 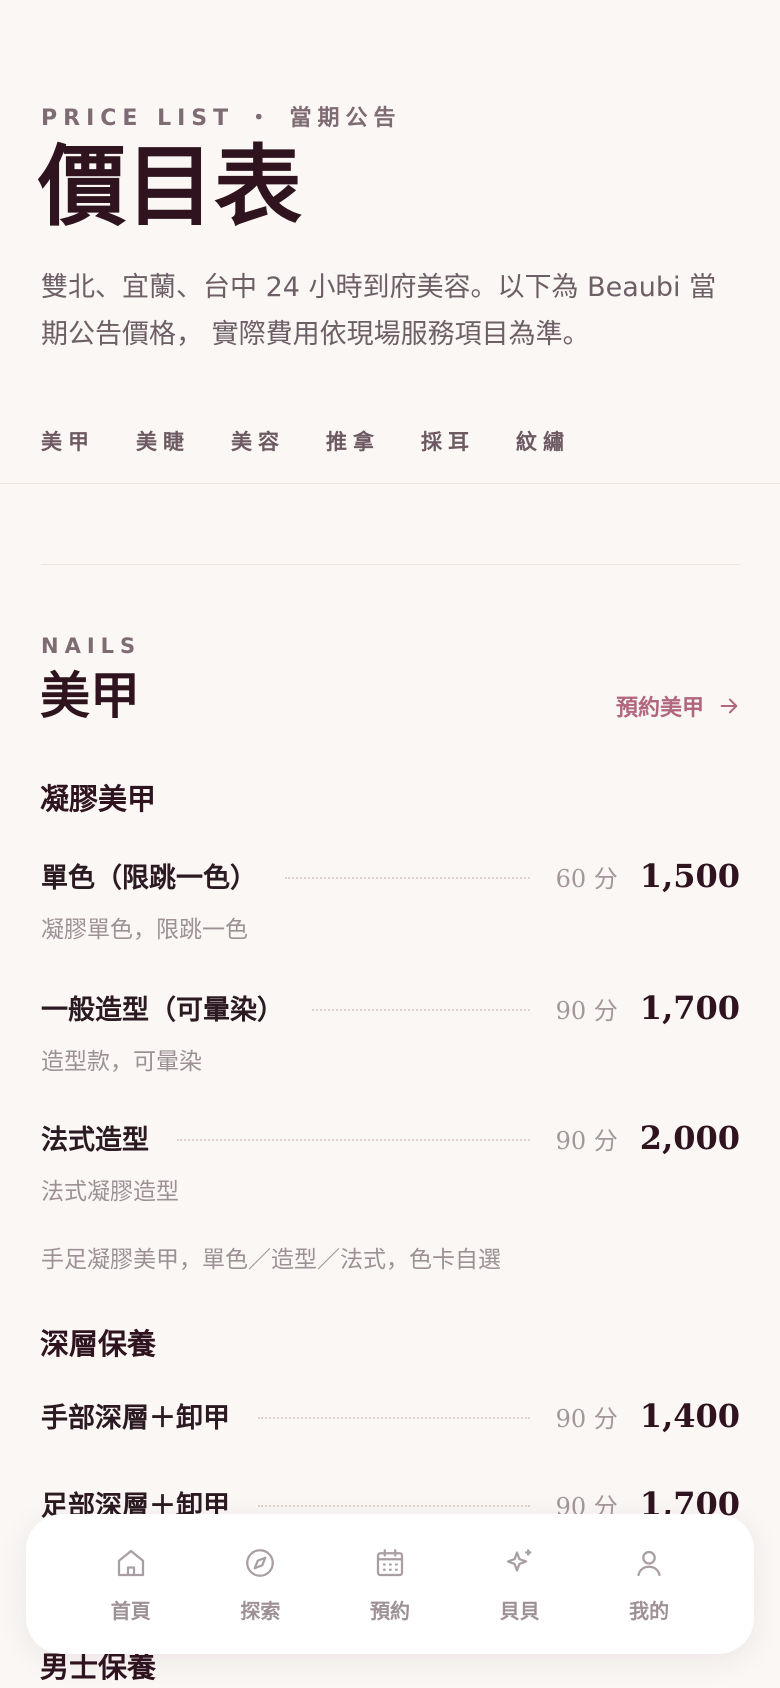 I want to click on tab-home: 首頁, so click(x=131, y=1584).